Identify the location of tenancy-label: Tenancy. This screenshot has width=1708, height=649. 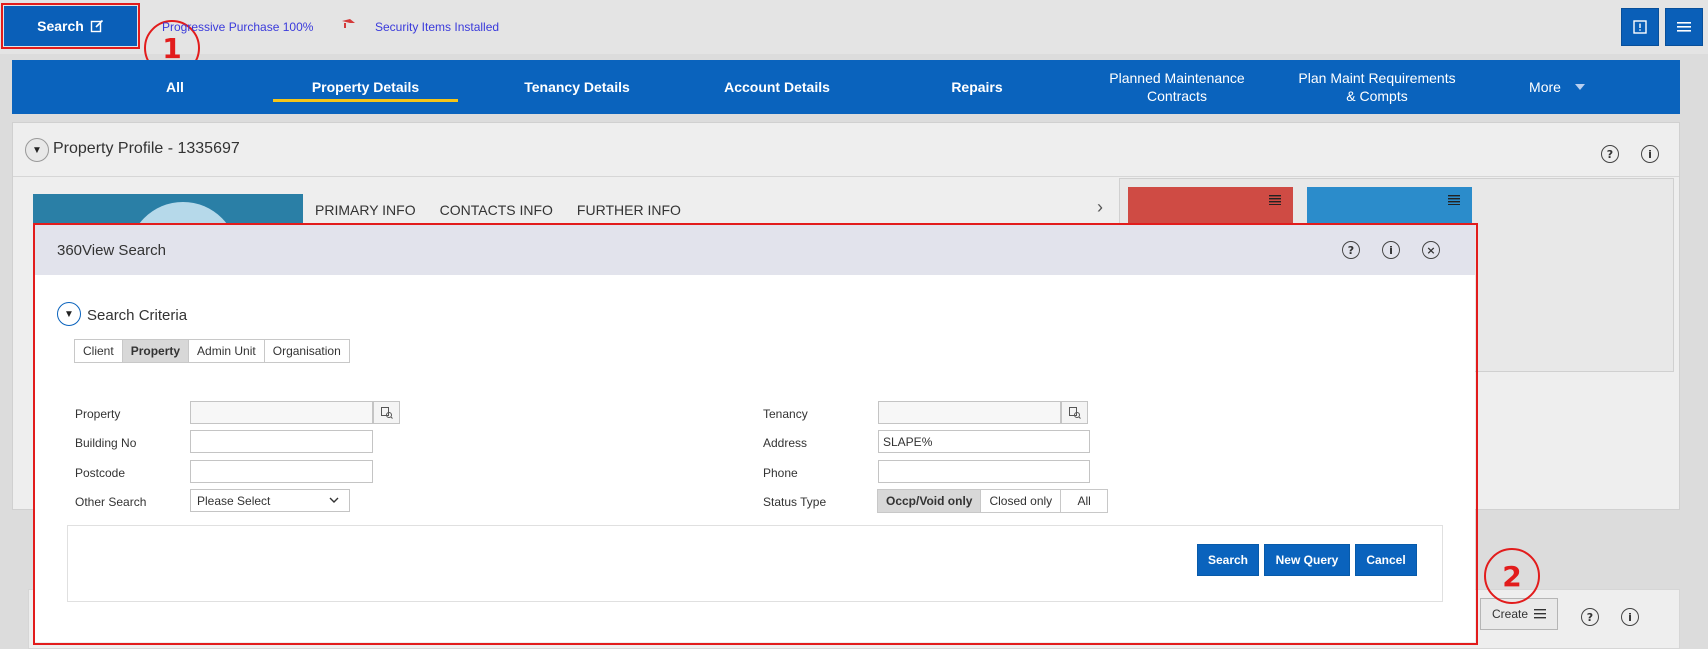
(785, 414).